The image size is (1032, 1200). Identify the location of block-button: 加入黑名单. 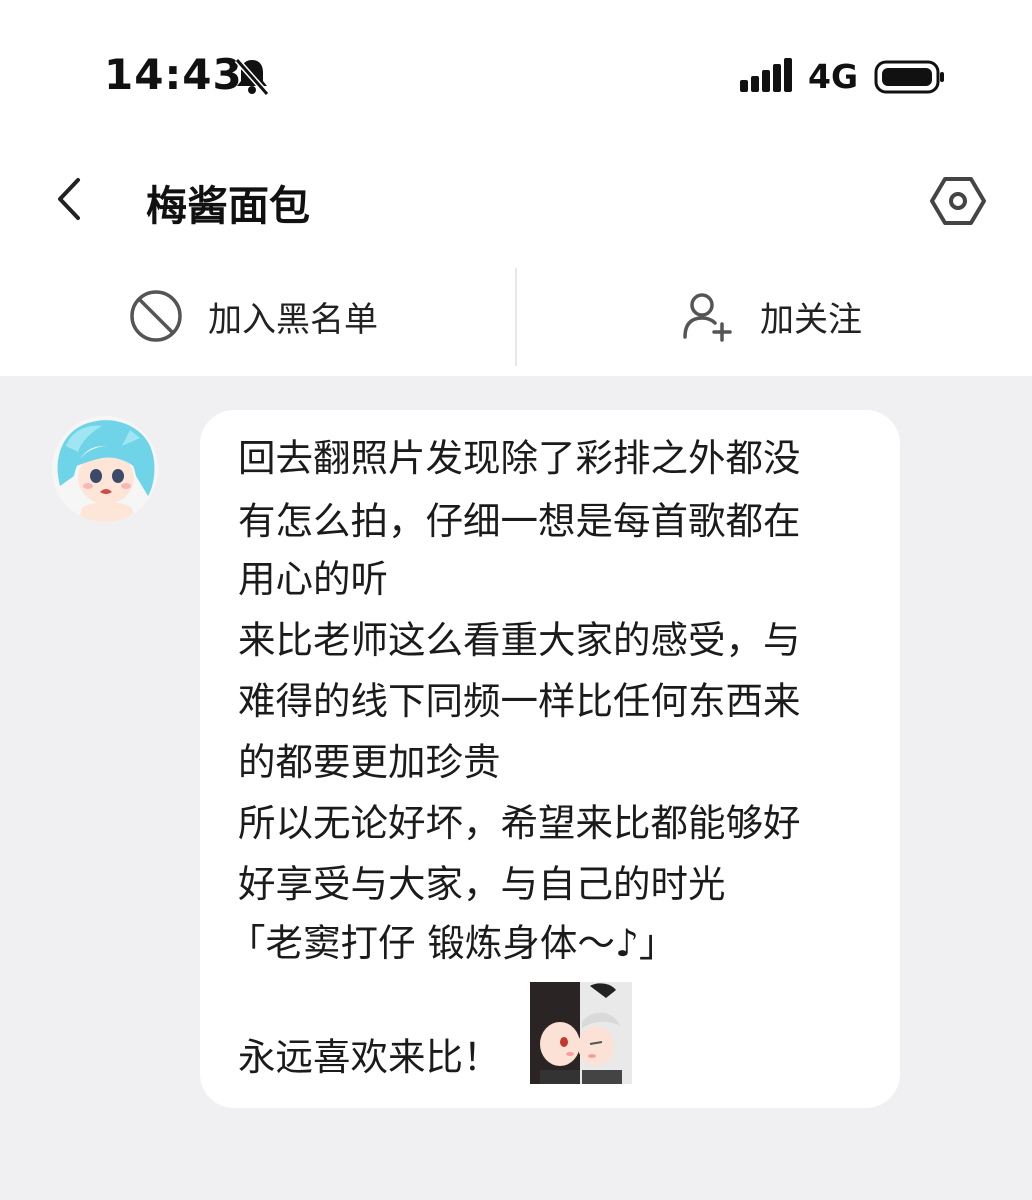
(253, 316).